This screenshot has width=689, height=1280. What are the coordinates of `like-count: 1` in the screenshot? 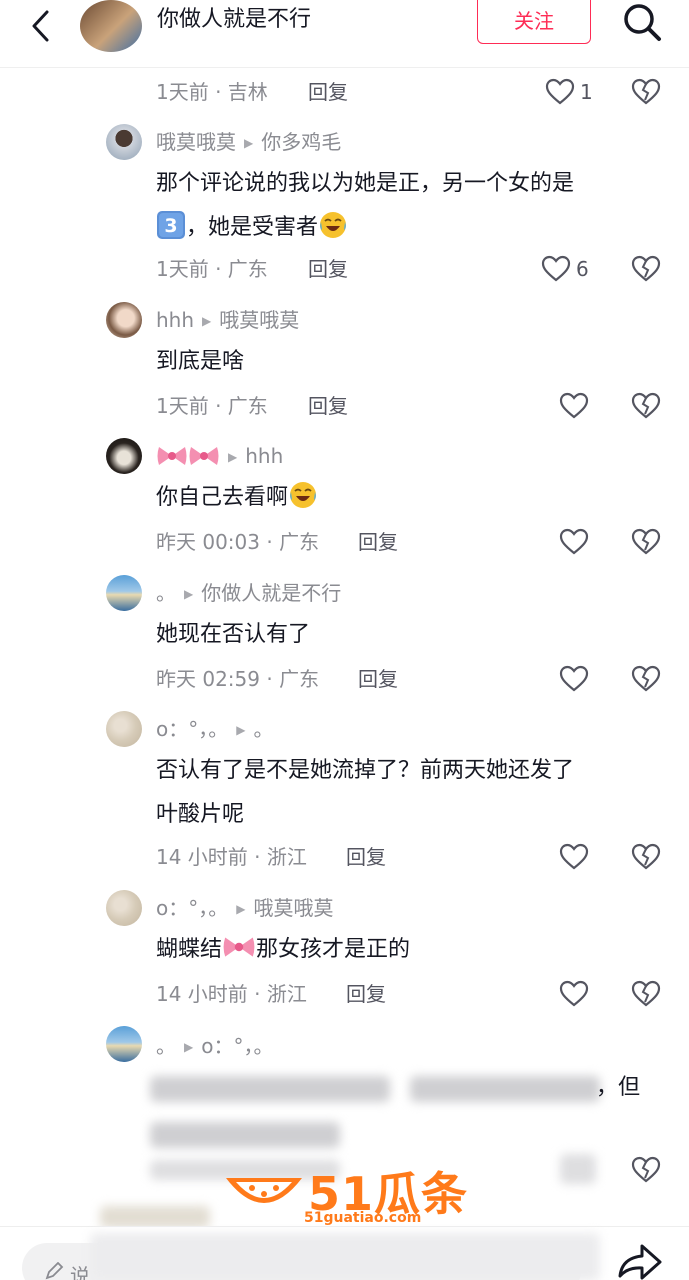 It's located at (586, 92).